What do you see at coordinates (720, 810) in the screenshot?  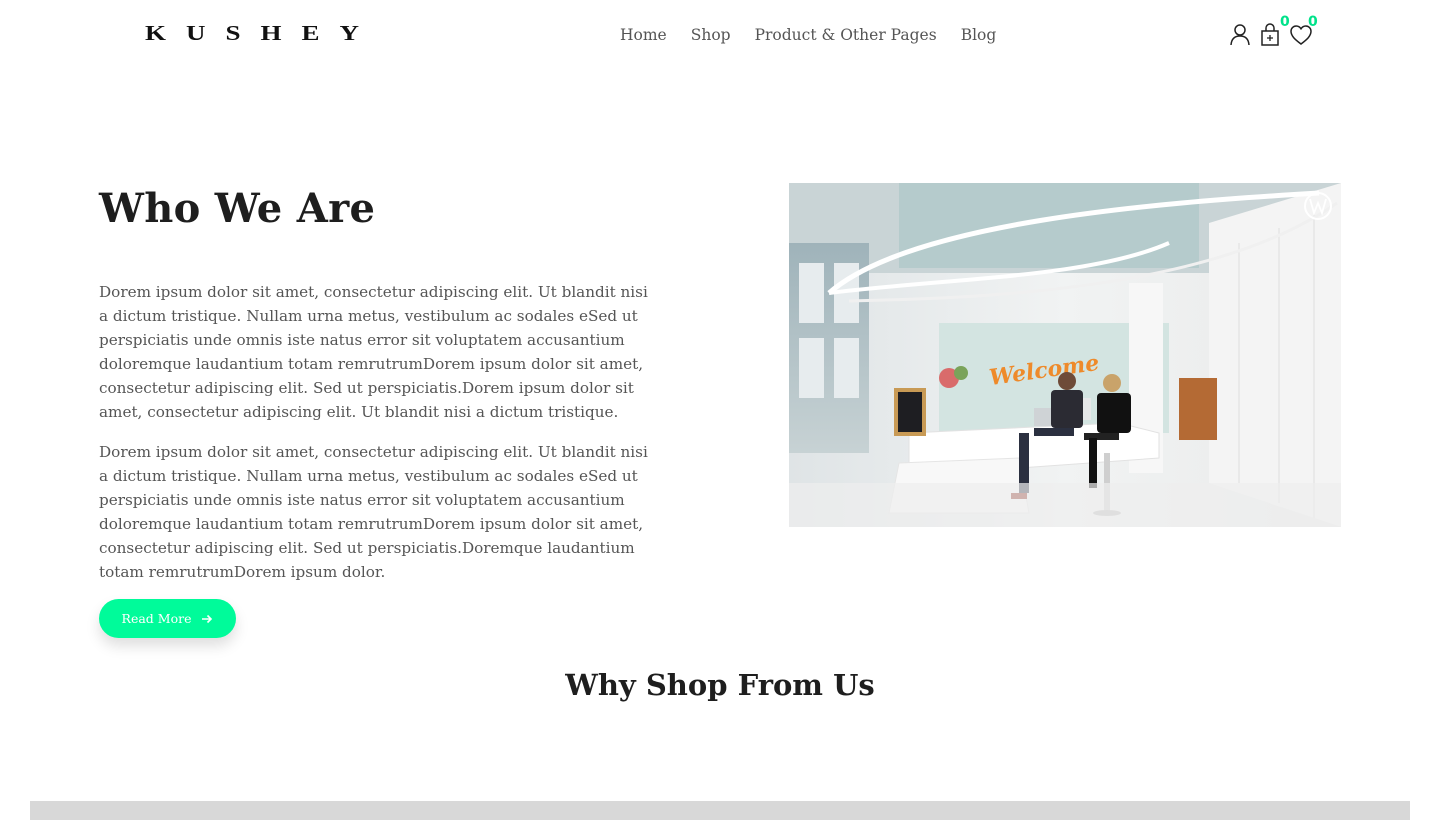 I see `section-band` at bounding box center [720, 810].